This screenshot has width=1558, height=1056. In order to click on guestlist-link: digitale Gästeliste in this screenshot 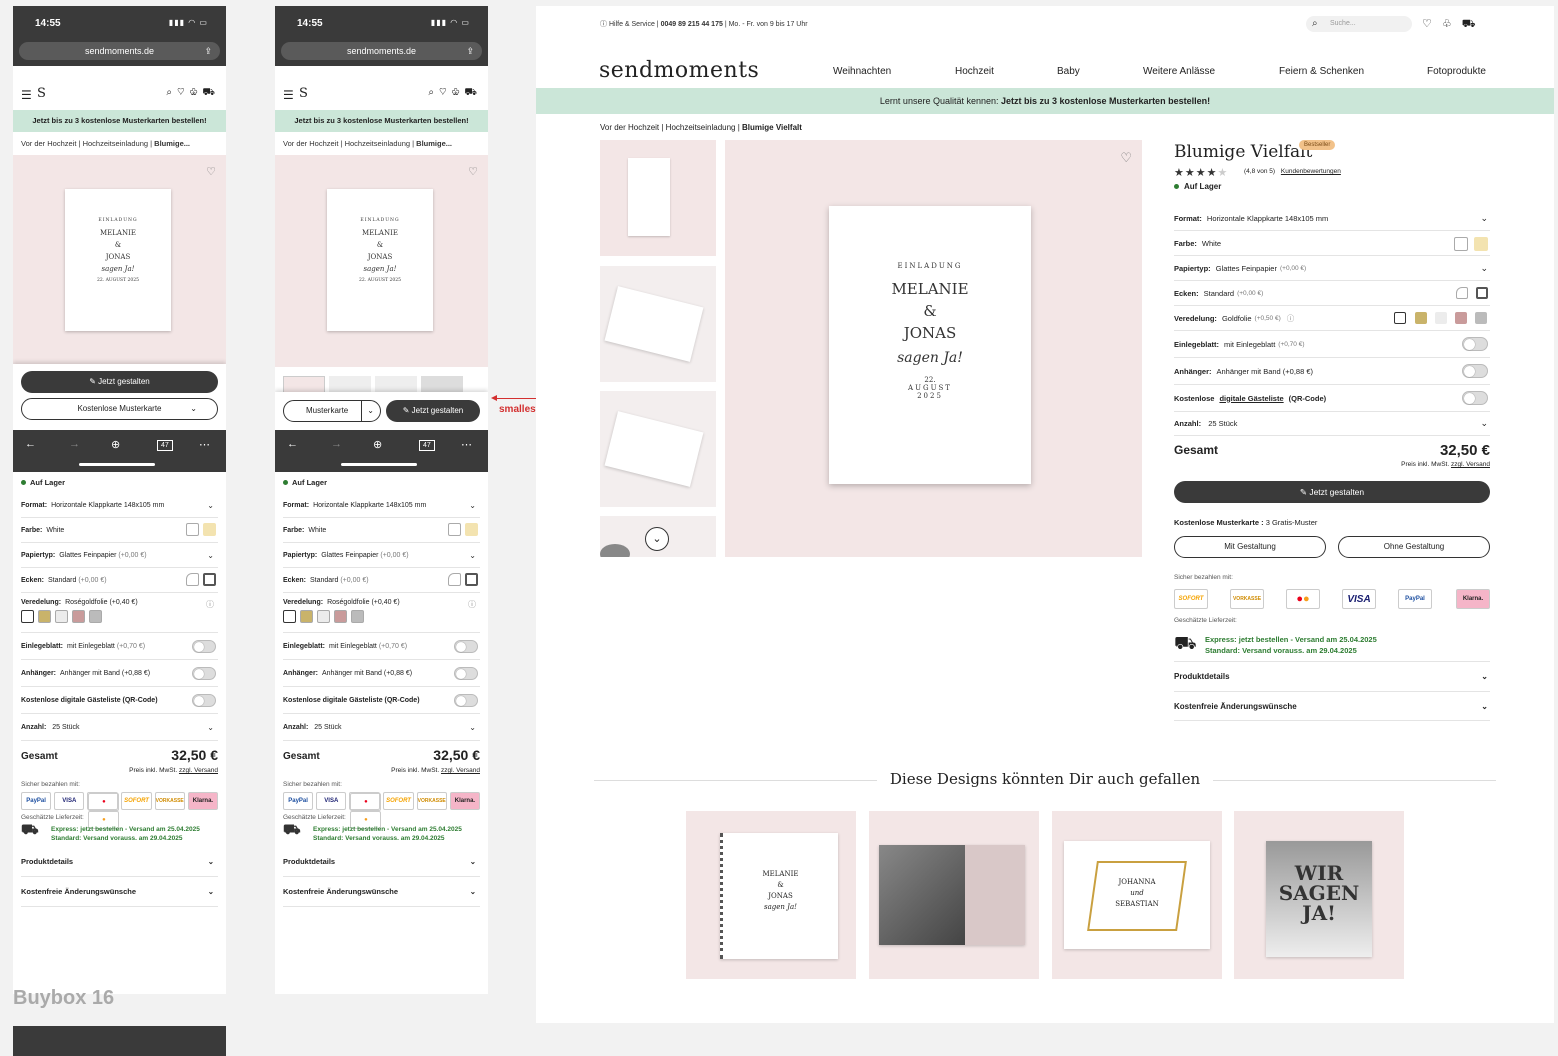, I will do `click(1251, 398)`.